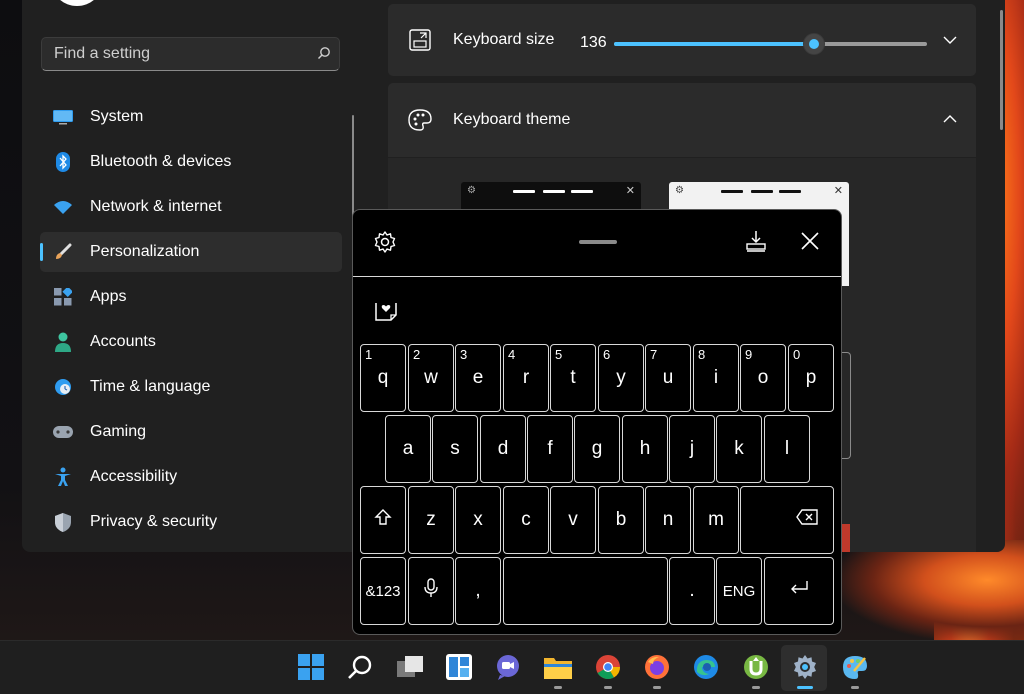 This screenshot has height=694, width=1024. Describe the element at coordinates (63, 162) in the screenshot. I see `bluetooth-icon` at that location.